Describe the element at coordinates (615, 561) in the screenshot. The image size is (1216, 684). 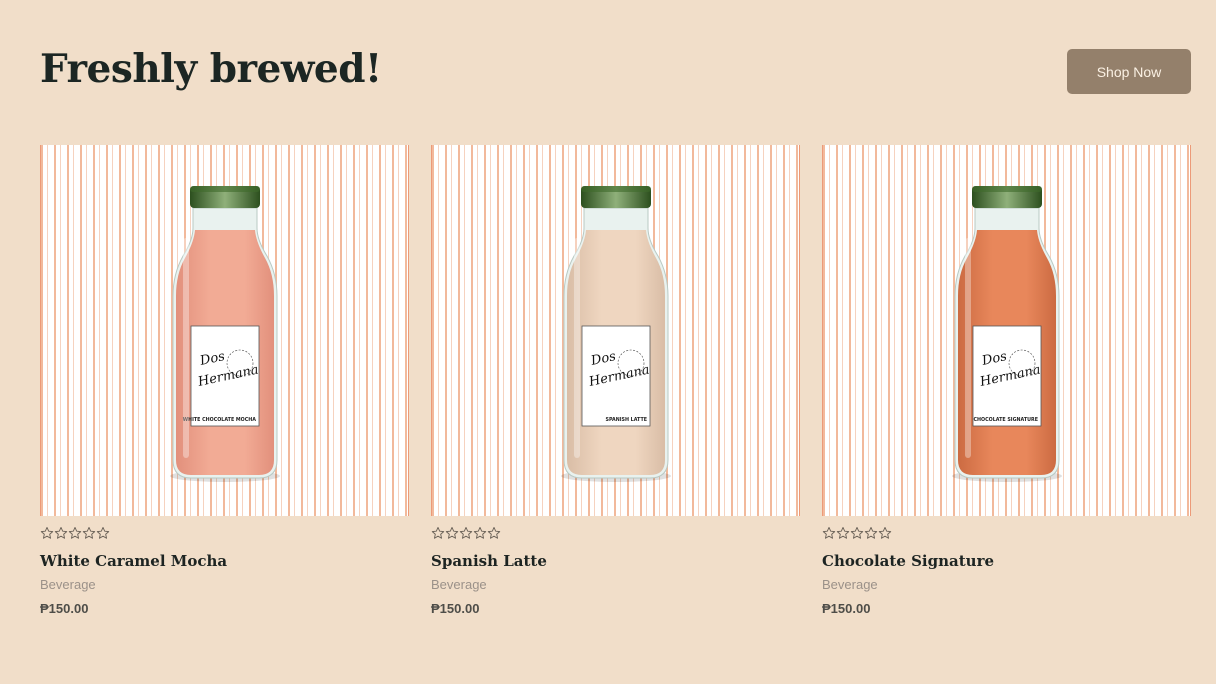
I see `product-name: Spanish Latte` at that location.